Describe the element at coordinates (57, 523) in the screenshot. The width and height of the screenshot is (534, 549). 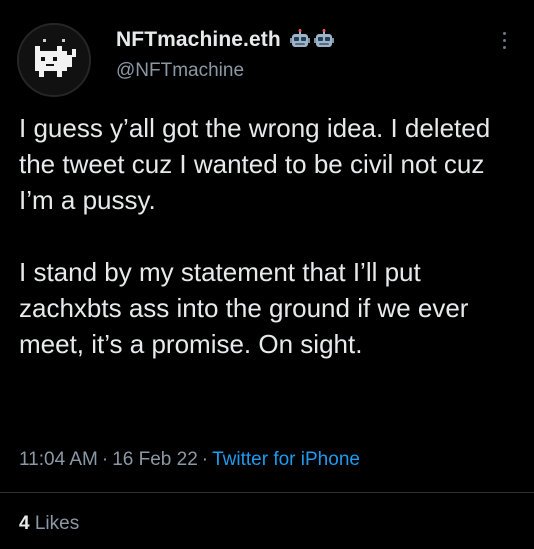
I see `likes-label: Likes` at that location.